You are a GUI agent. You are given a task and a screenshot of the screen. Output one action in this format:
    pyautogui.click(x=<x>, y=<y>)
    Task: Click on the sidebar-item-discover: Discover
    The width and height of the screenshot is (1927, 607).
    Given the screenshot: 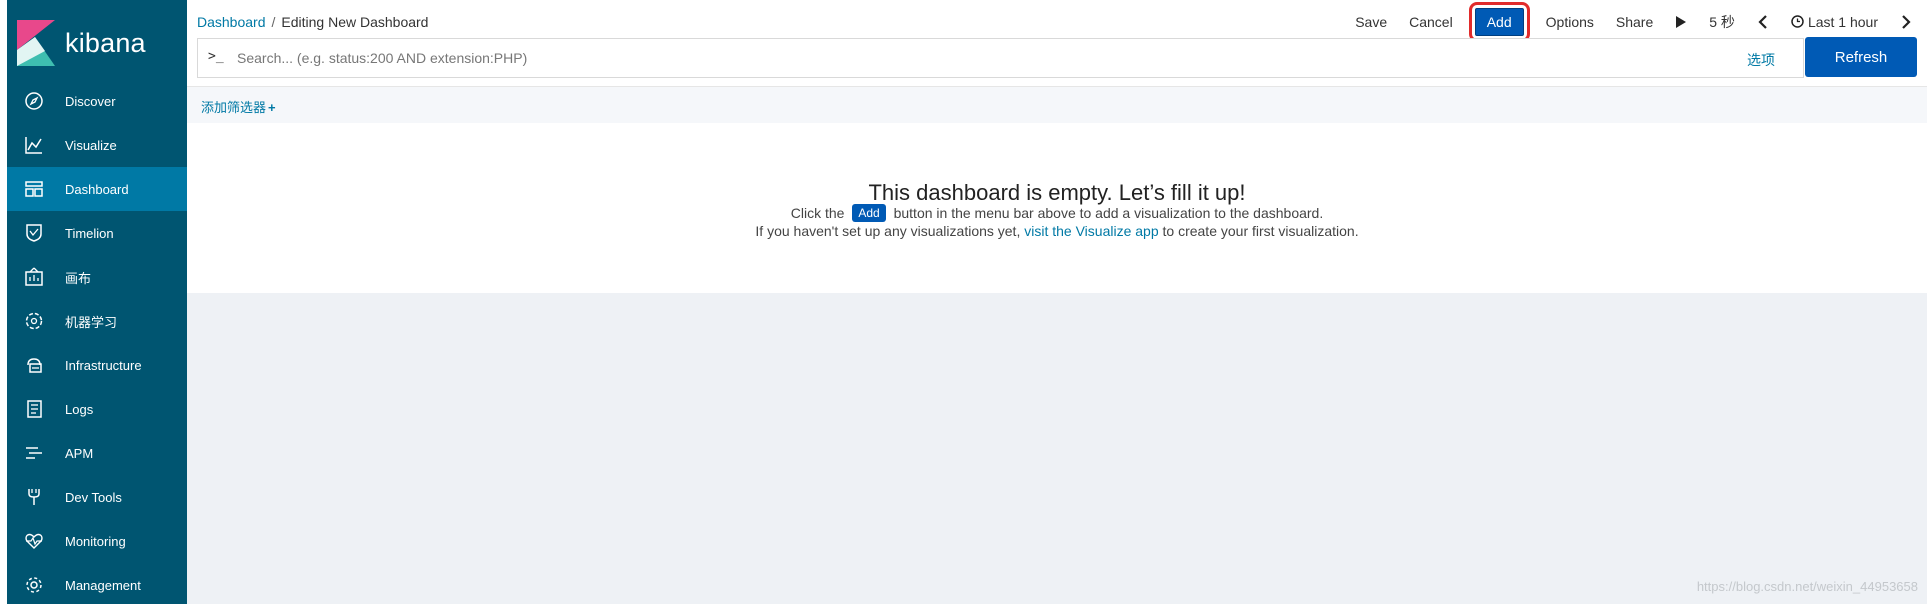 What is the action you would take?
    pyautogui.click(x=97, y=101)
    